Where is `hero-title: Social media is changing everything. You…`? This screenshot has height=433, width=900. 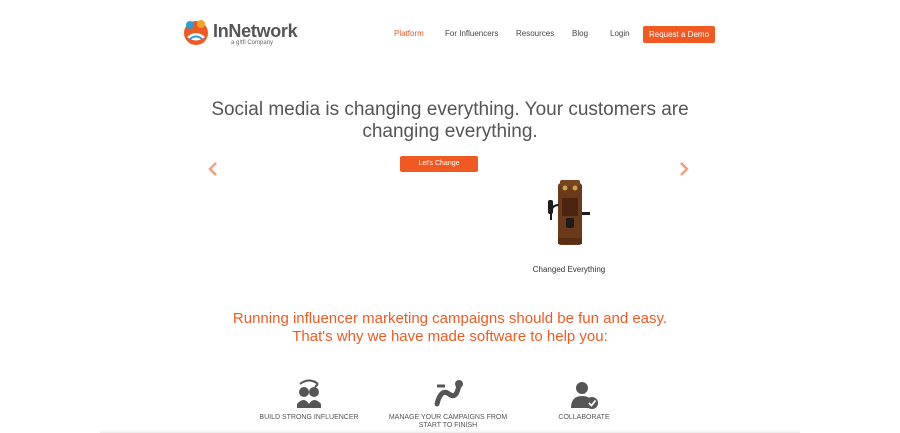
hero-title: Social media is changing everything. You… is located at coordinates (450, 121).